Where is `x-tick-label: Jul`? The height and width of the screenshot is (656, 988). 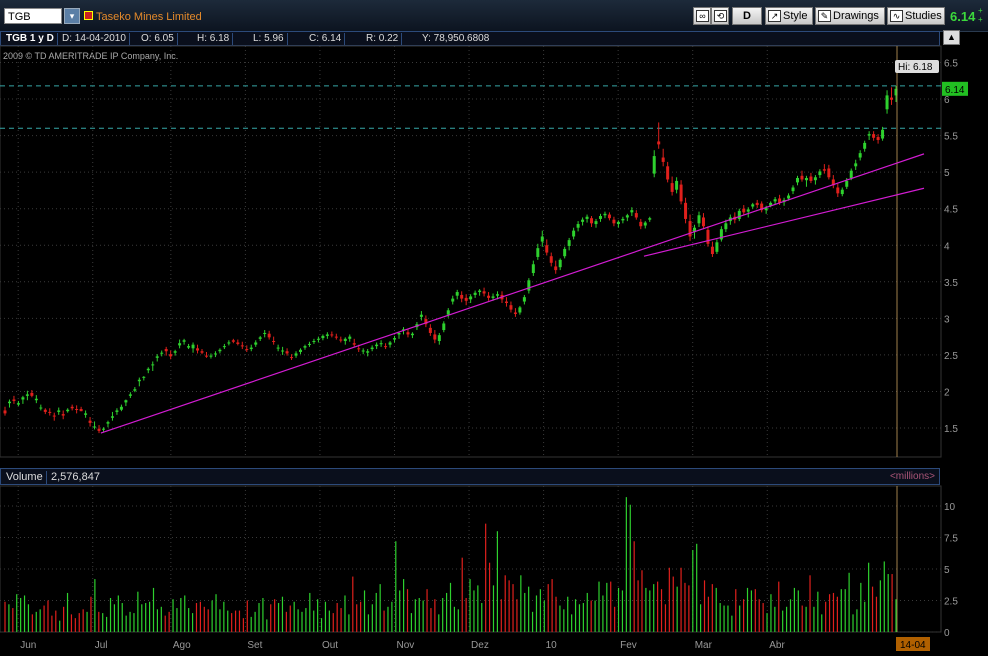 x-tick-label: Jul is located at coordinates (101, 645).